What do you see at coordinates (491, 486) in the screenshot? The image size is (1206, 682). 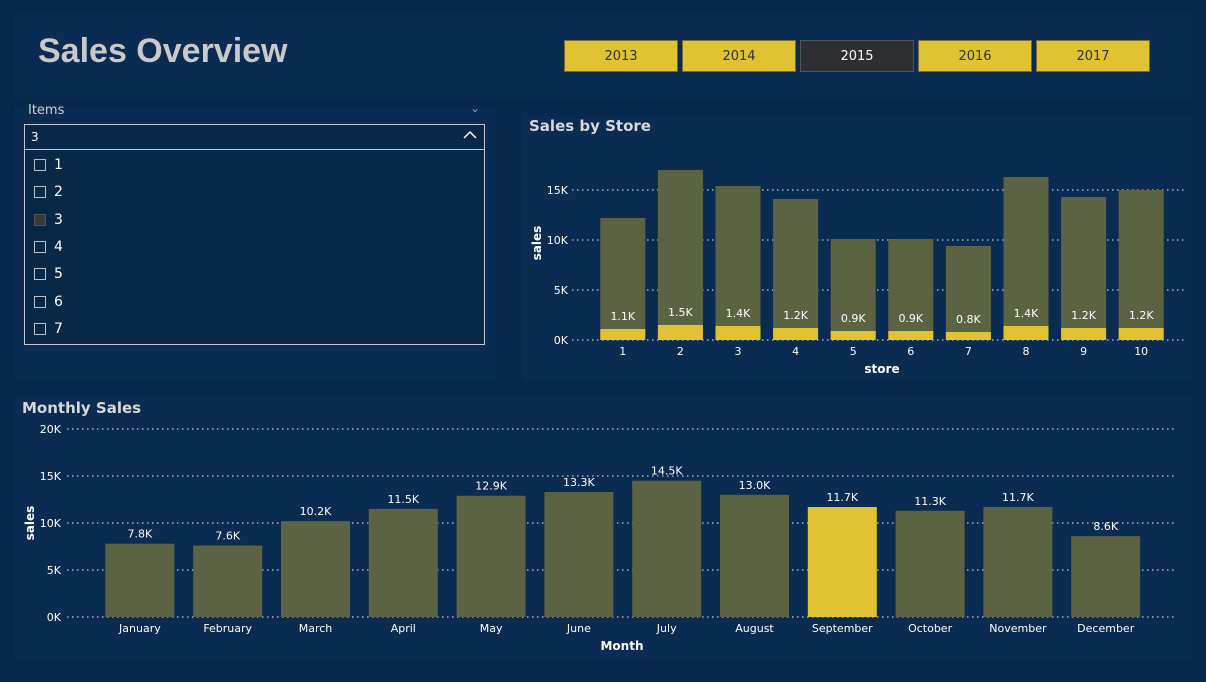 I see `data-label: 12.9K` at bounding box center [491, 486].